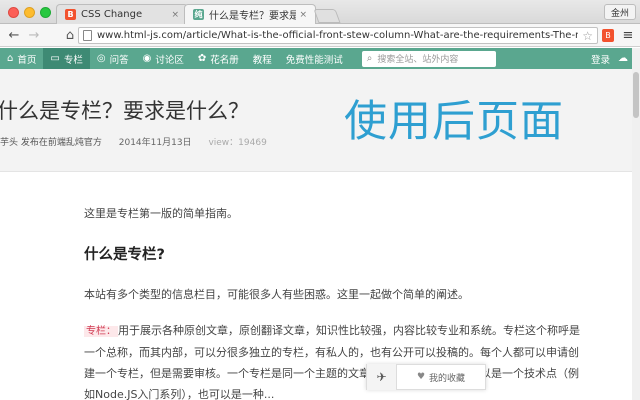 Image resolution: width=640 pixels, height=400 pixels. What do you see at coordinates (70, 14) in the screenshot?
I see `tab-favicon: B` at bounding box center [70, 14].